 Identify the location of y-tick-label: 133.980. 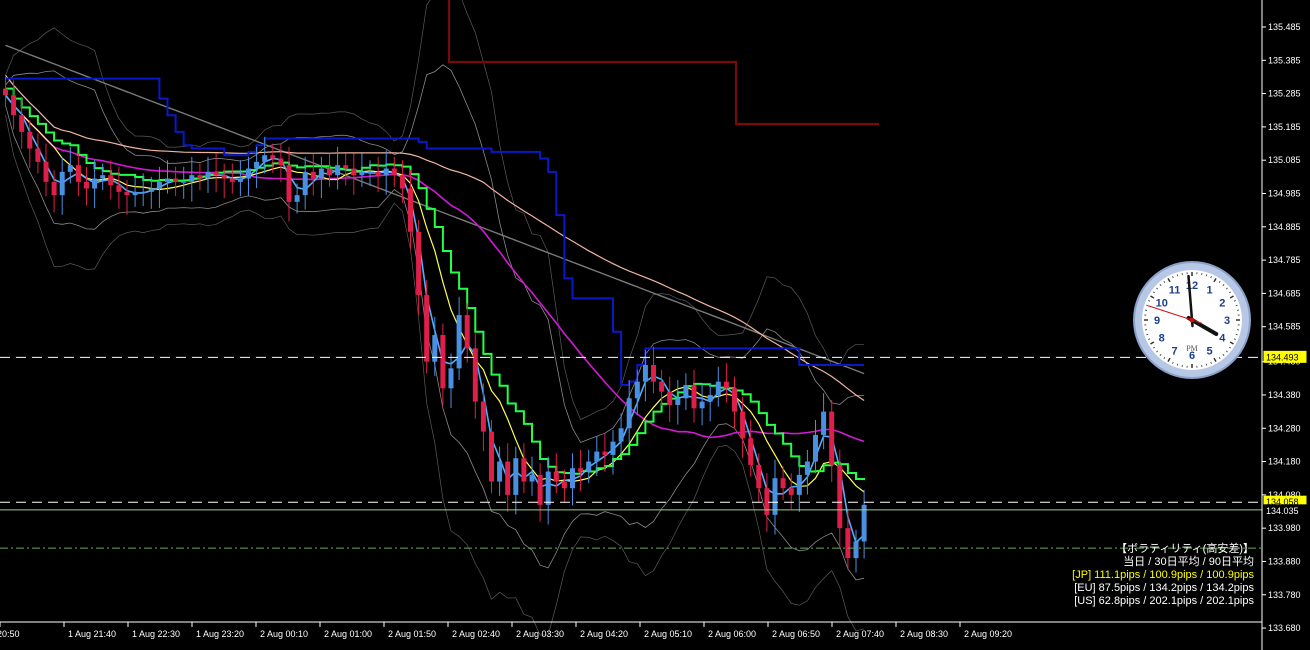
(1284, 528).